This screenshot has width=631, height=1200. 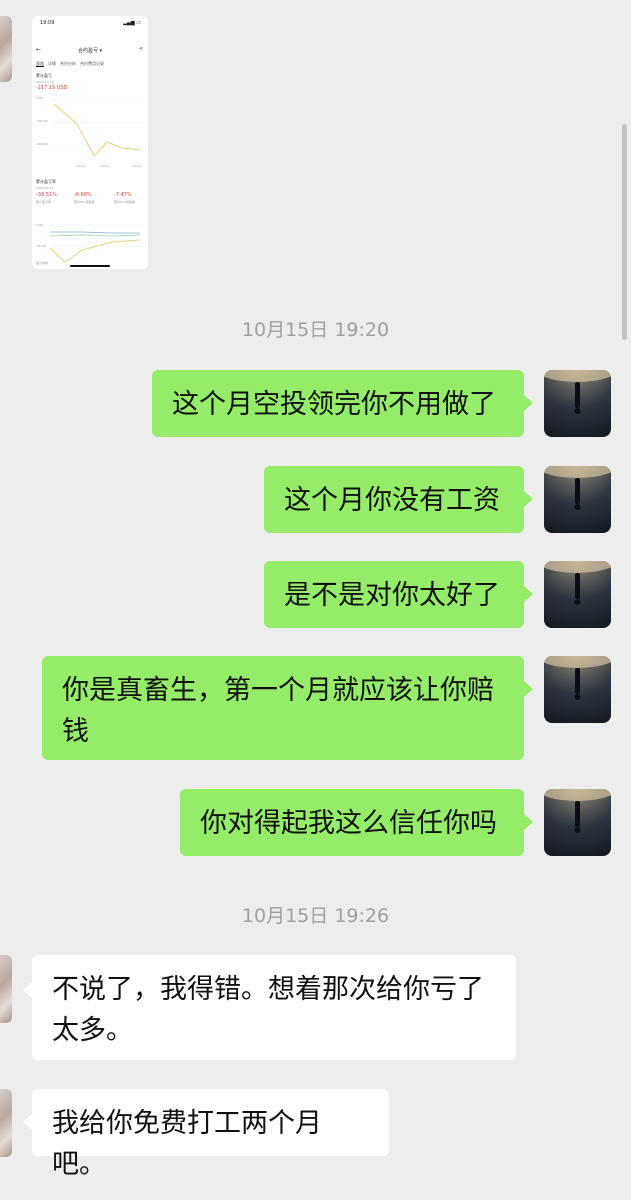 I want to click on cumulative-pnl-label: 累计盈亏, so click(x=44, y=75).